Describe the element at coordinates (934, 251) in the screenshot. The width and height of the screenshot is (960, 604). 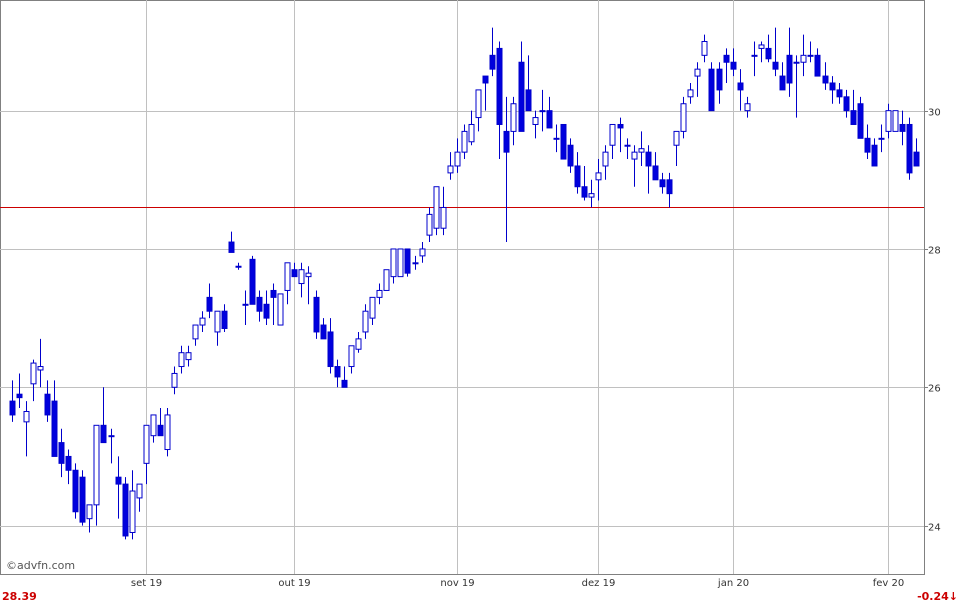
I see `y-tick-label: 28` at that location.